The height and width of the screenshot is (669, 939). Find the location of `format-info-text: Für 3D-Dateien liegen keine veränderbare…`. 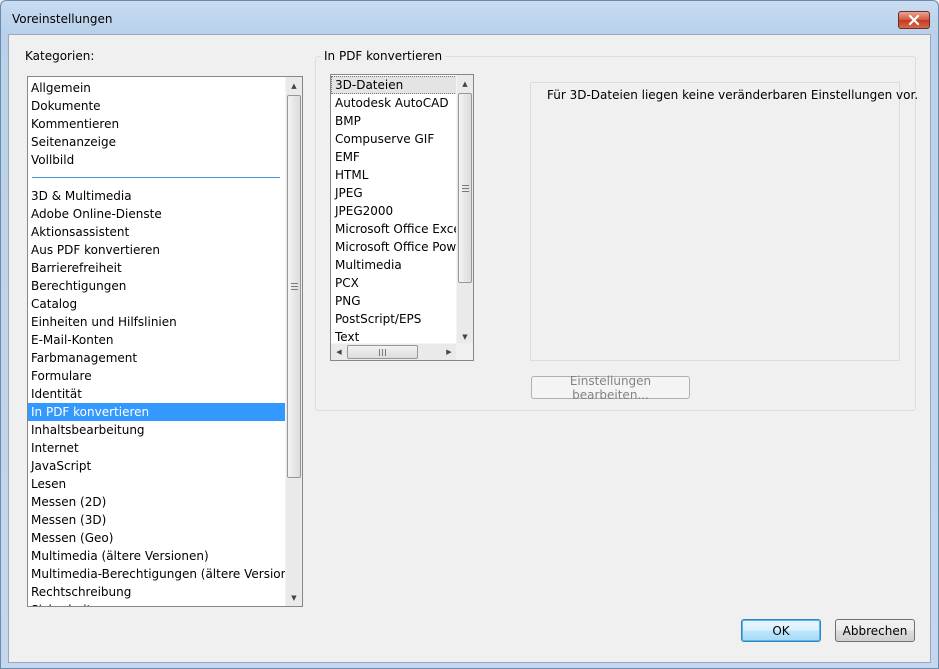

format-info-text: Für 3D-Dateien liegen keine veränderbare… is located at coordinates (733, 95).